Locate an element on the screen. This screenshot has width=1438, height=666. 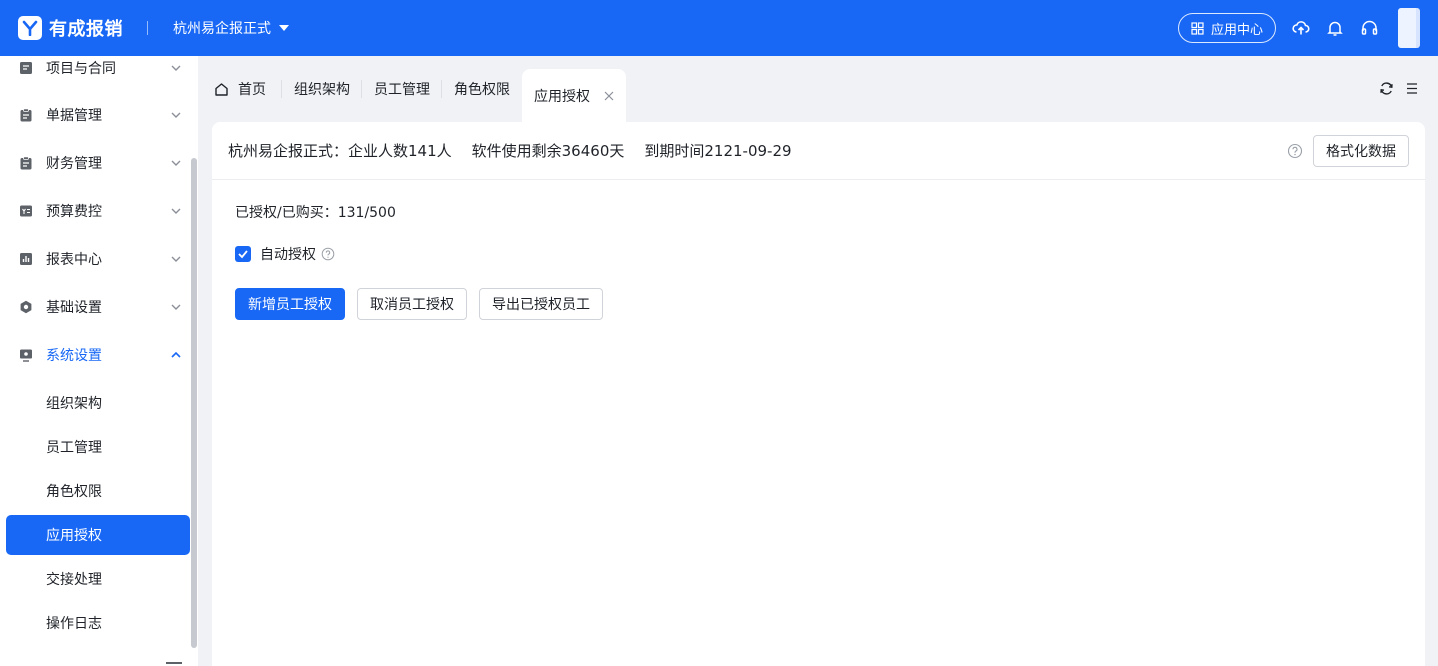
close-icon is located at coordinates (609, 96).